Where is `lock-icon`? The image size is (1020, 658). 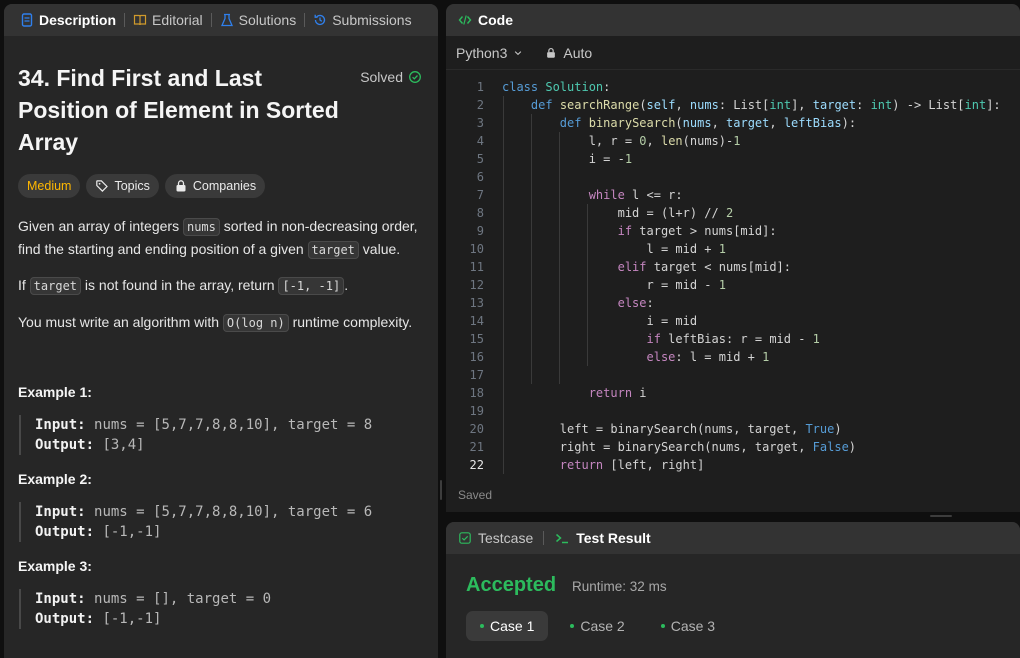
lock-icon is located at coordinates (551, 52).